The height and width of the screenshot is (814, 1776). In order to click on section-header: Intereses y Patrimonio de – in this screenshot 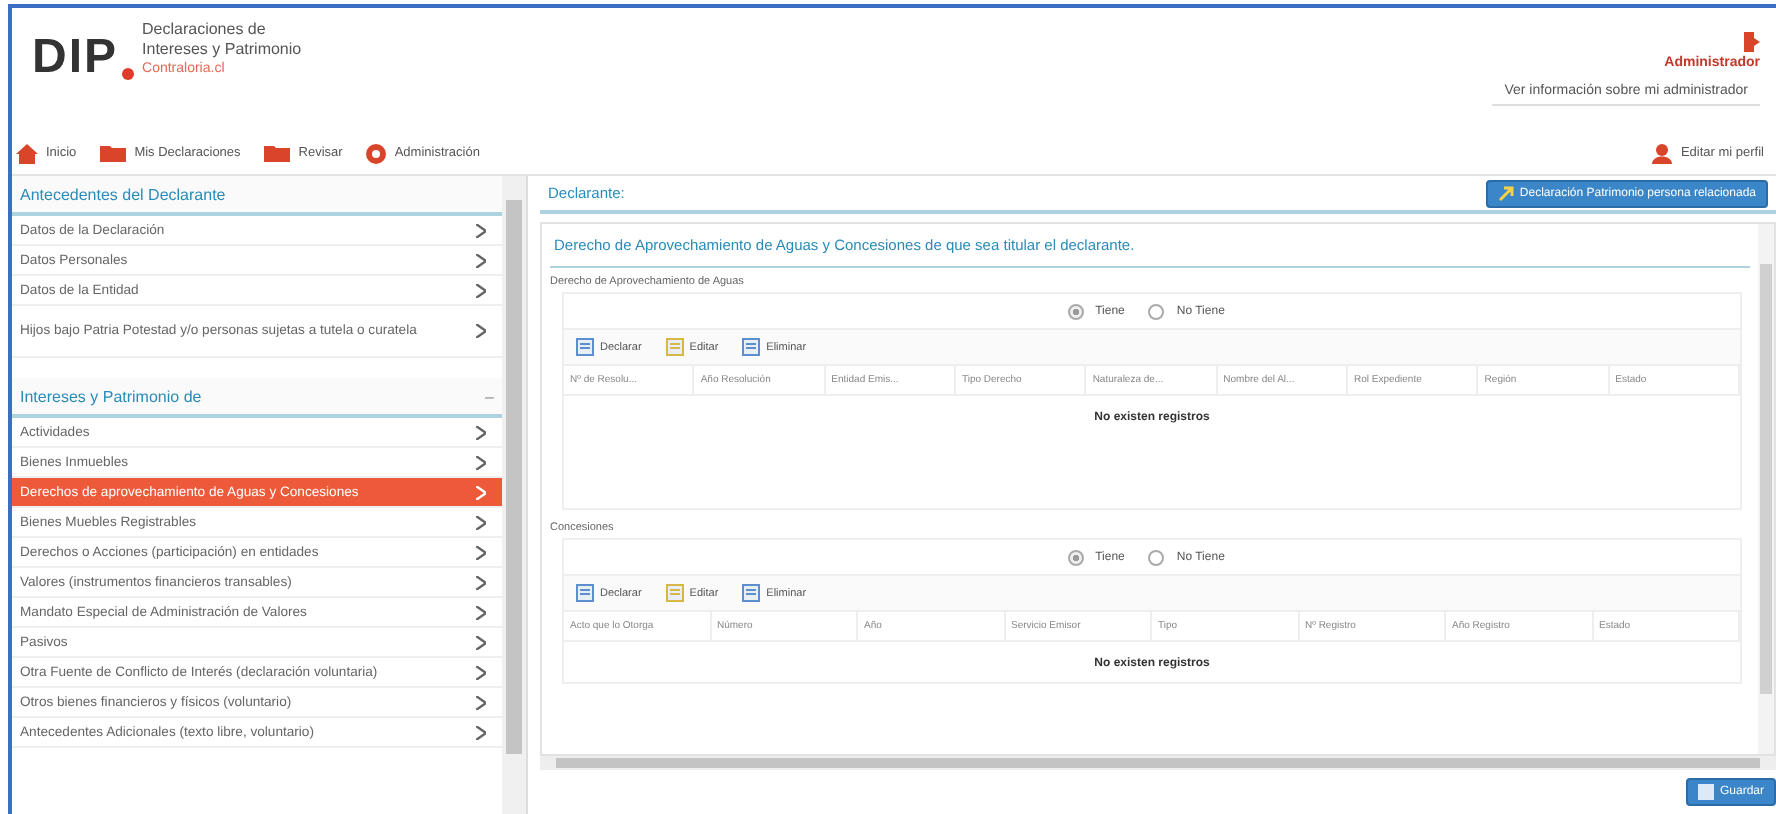, I will do `click(257, 398)`.